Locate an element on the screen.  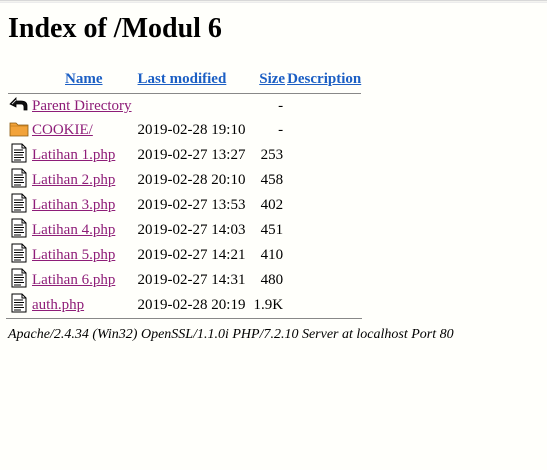
table-row: COOKIE/2019-02-28 19:10 - is located at coordinates (184, 131).